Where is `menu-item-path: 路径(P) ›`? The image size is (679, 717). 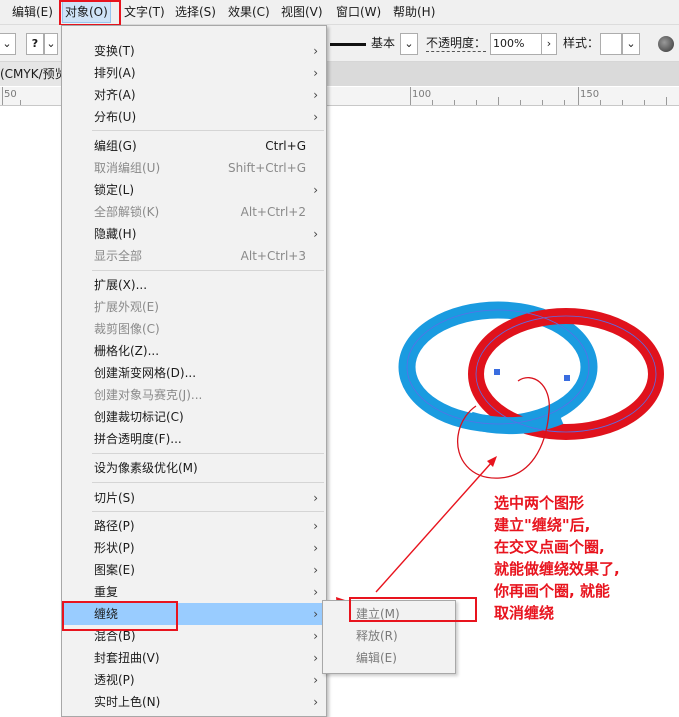
menu-item-path: 路径(P) › is located at coordinates (194, 526).